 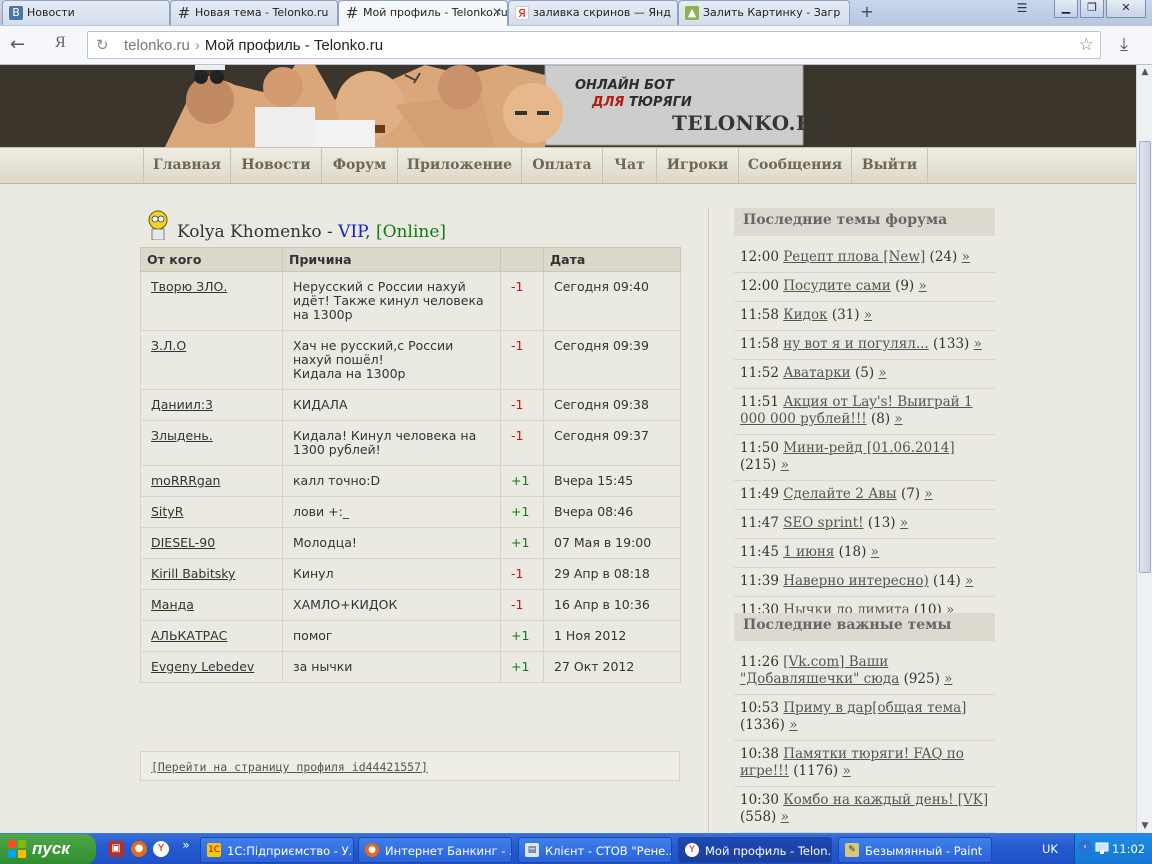 What do you see at coordinates (1144, 826) in the screenshot?
I see `scroll-down-icon: ▼` at bounding box center [1144, 826].